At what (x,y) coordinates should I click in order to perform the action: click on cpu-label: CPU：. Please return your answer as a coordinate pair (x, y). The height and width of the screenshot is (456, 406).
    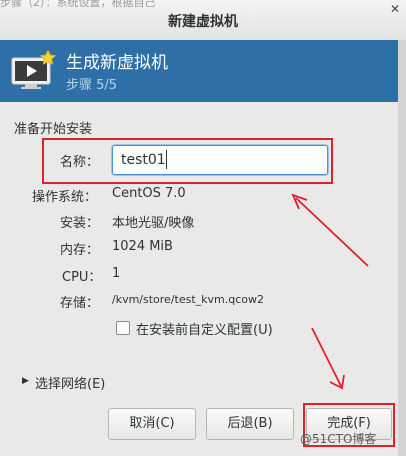
    Looking at the image, I should click on (82, 277).